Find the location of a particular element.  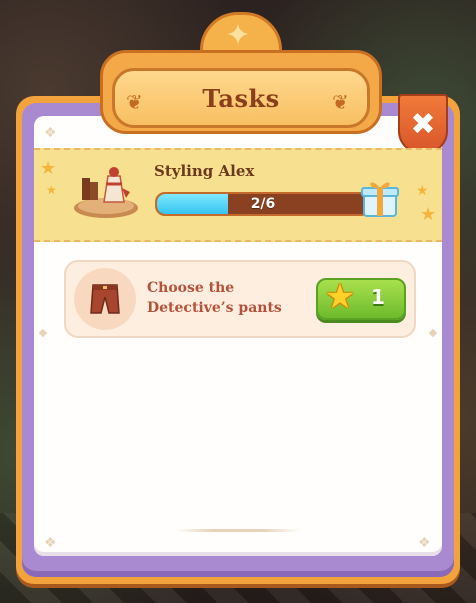

close-button: ✖ is located at coordinates (423, 124).